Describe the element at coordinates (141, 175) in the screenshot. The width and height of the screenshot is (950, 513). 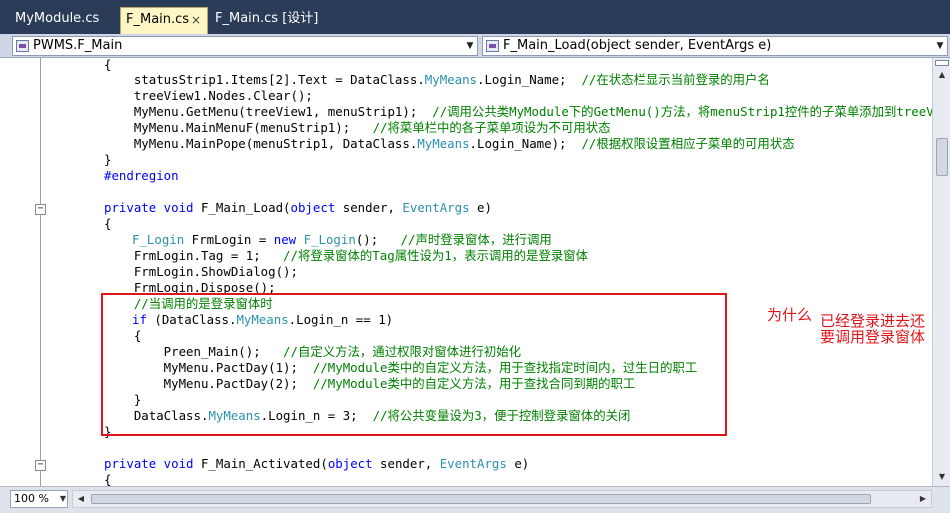
I see `code-line: #endregion` at that location.